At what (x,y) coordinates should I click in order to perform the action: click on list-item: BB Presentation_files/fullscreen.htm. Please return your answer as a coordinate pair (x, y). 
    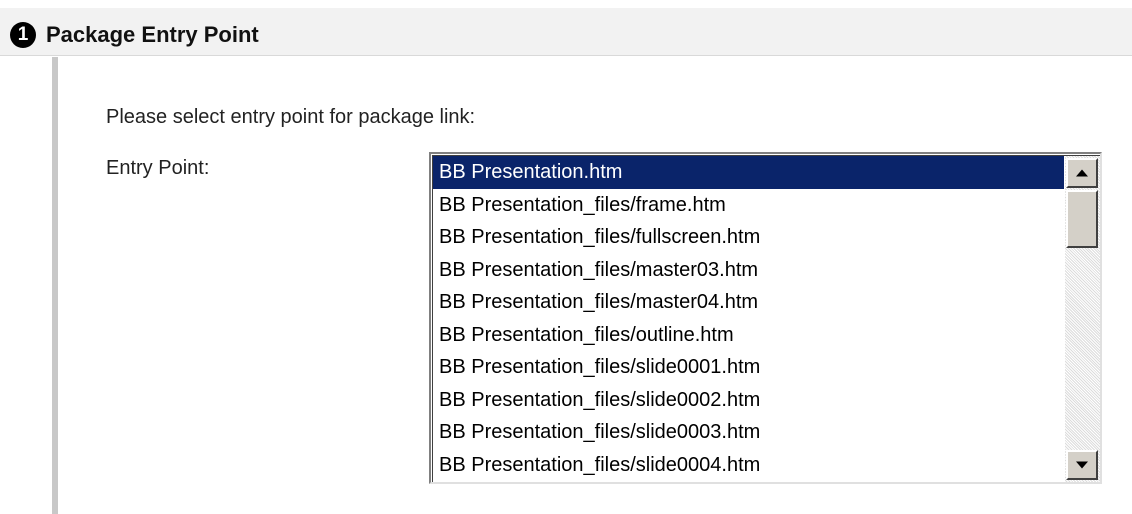
    Looking at the image, I should click on (748, 237).